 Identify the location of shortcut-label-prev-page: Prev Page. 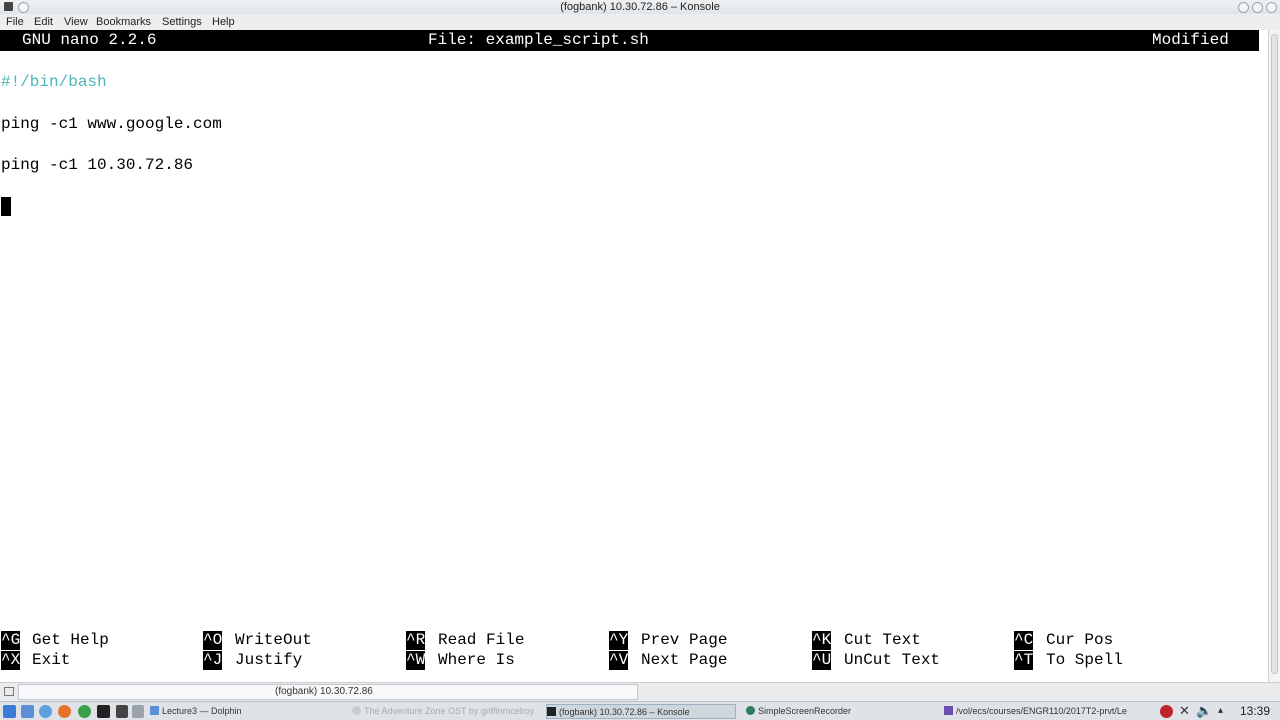
(684, 640).